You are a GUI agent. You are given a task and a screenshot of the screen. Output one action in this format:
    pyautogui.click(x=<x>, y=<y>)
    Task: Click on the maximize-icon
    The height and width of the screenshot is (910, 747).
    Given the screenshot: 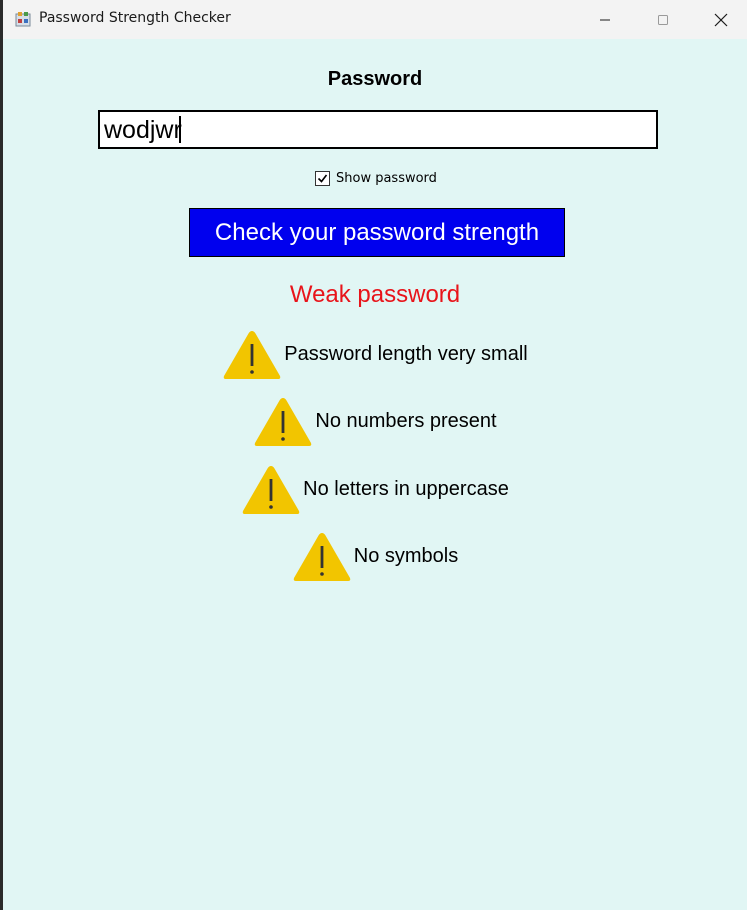 What is the action you would take?
    pyautogui.click(x=663, y=19)
    